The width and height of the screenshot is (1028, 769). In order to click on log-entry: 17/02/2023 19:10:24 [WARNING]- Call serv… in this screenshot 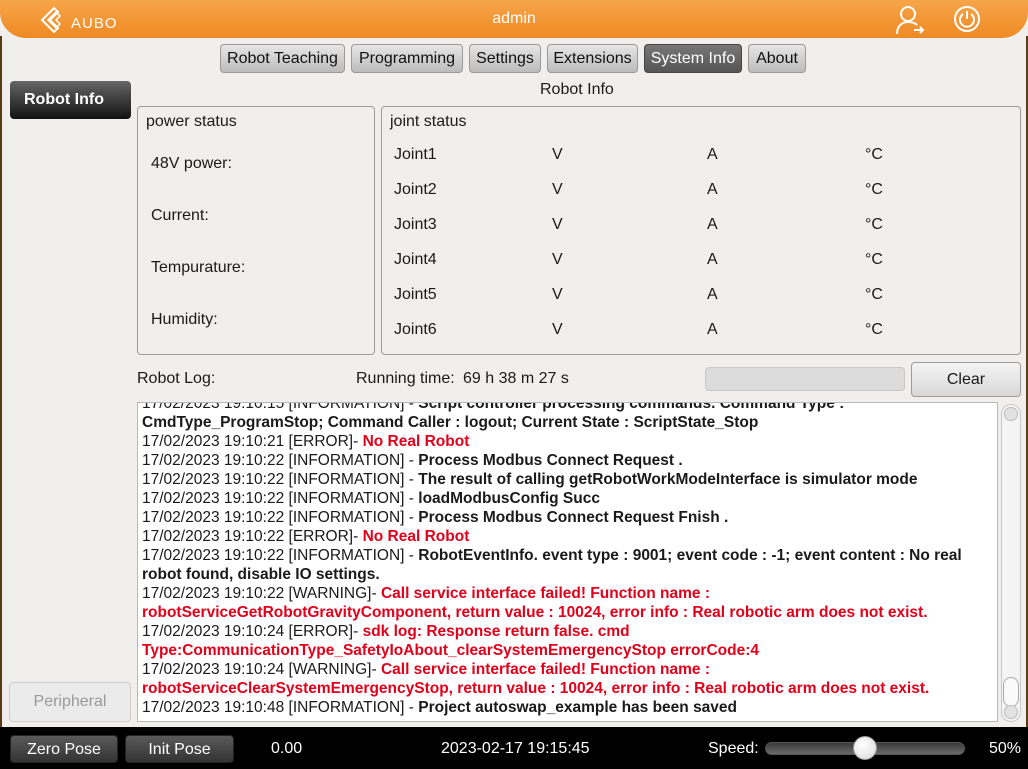, I will do `click(568, 679)`.